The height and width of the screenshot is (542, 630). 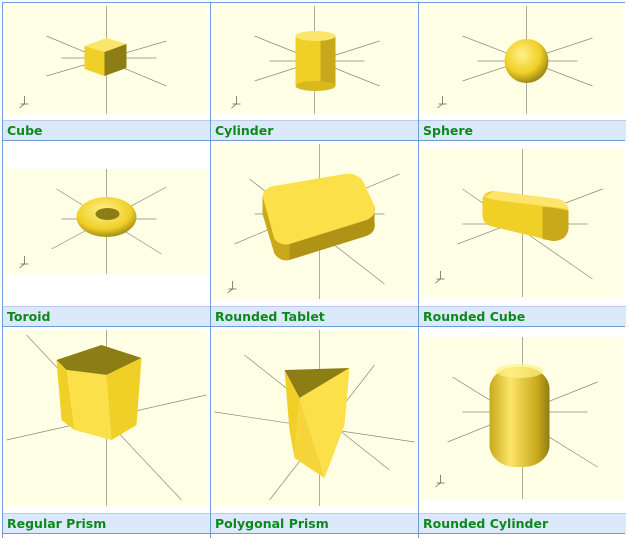 I want to click on gallery-cell-sphere: Sphere, so click(x=522, y=71).